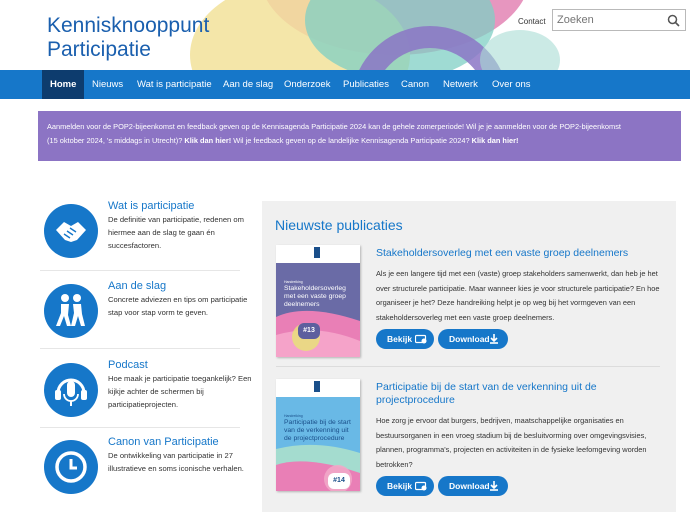 This screenshot has height=512, width=690. Describe the element at coordinates (468, 366) in the screenshot. I see `publication-divider` at that location.